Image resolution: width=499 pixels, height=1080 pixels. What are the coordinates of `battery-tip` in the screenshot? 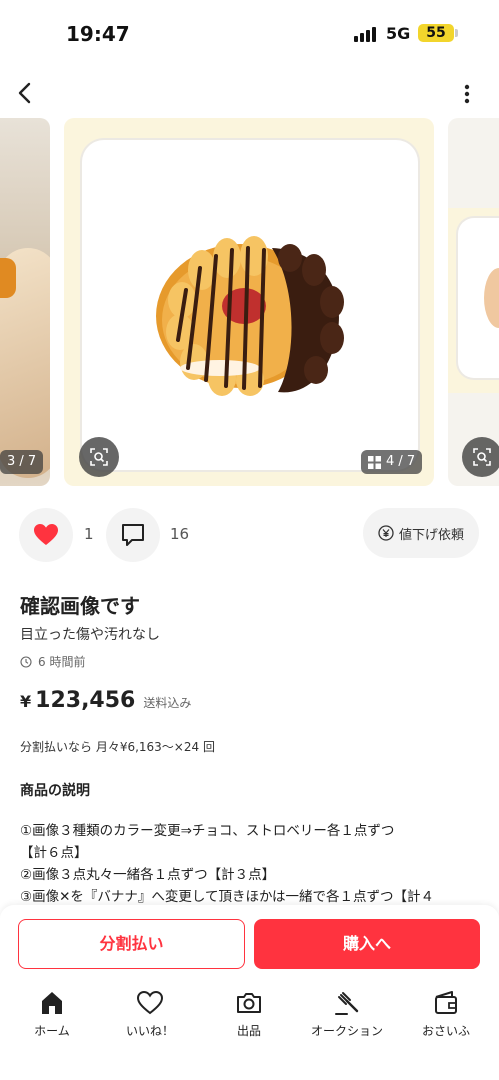 It's located at (456, 33).